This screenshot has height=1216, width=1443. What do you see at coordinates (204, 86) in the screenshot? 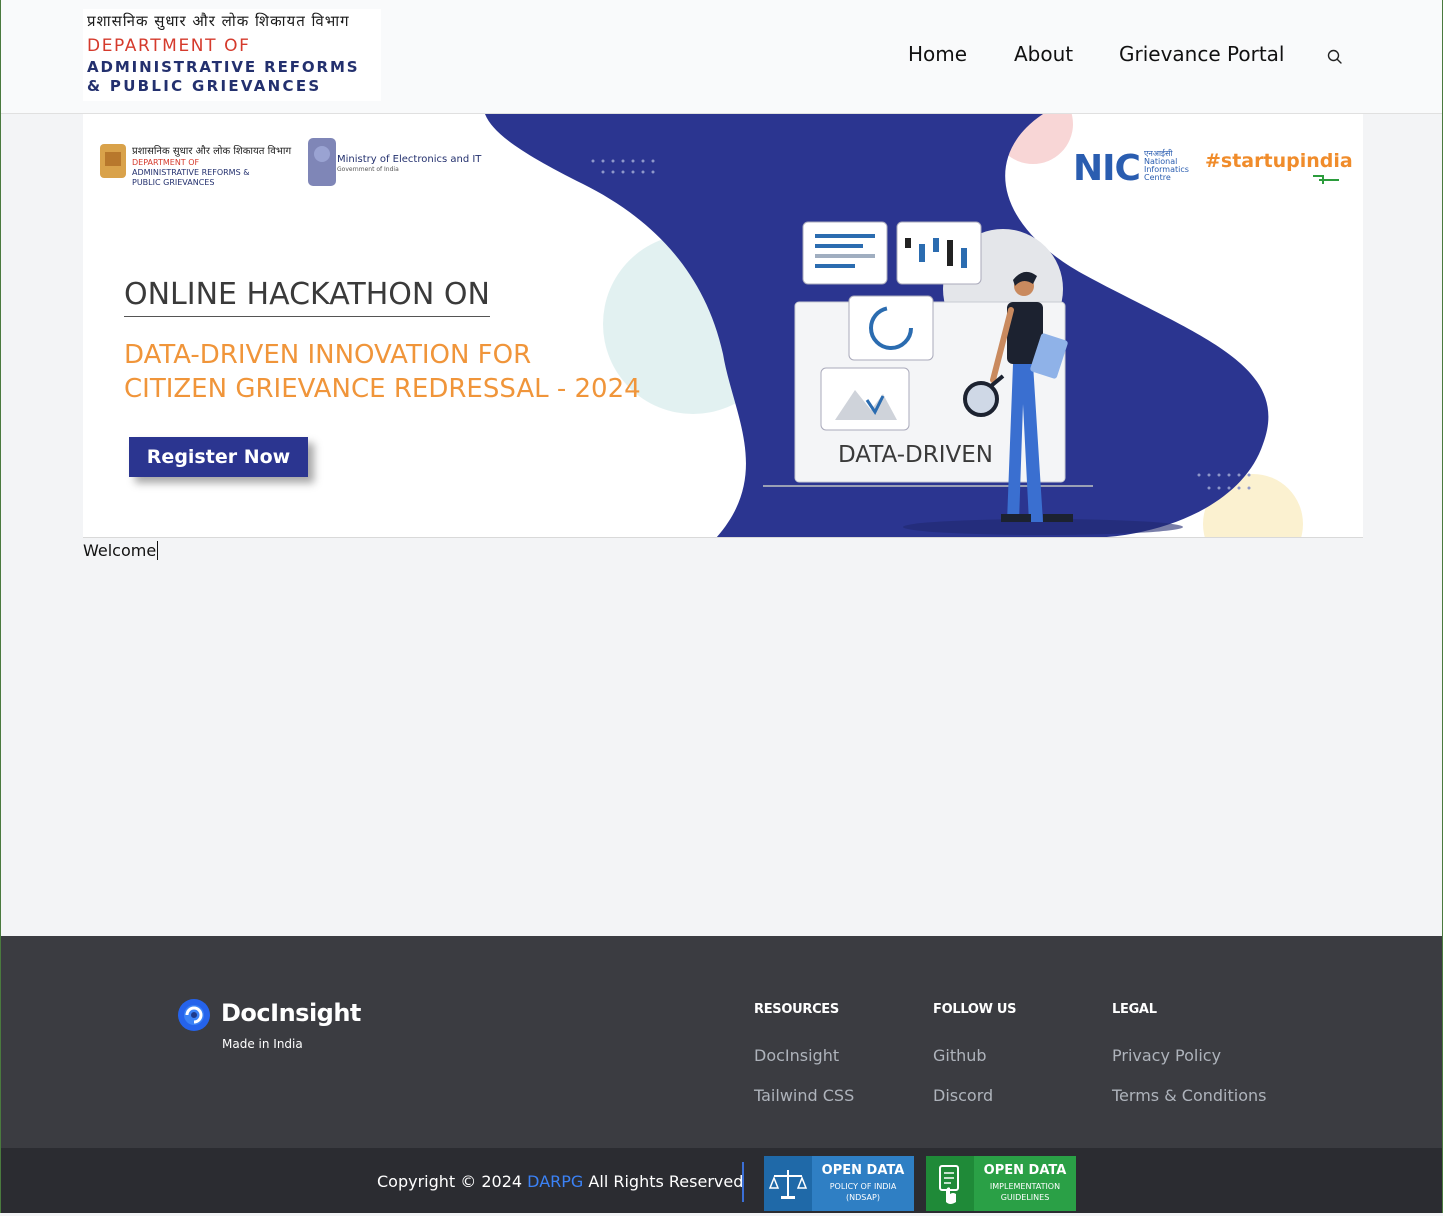
I see `logo-line-3: & PUBLIC GRIEVANCES` at bounding box center [204, 86].